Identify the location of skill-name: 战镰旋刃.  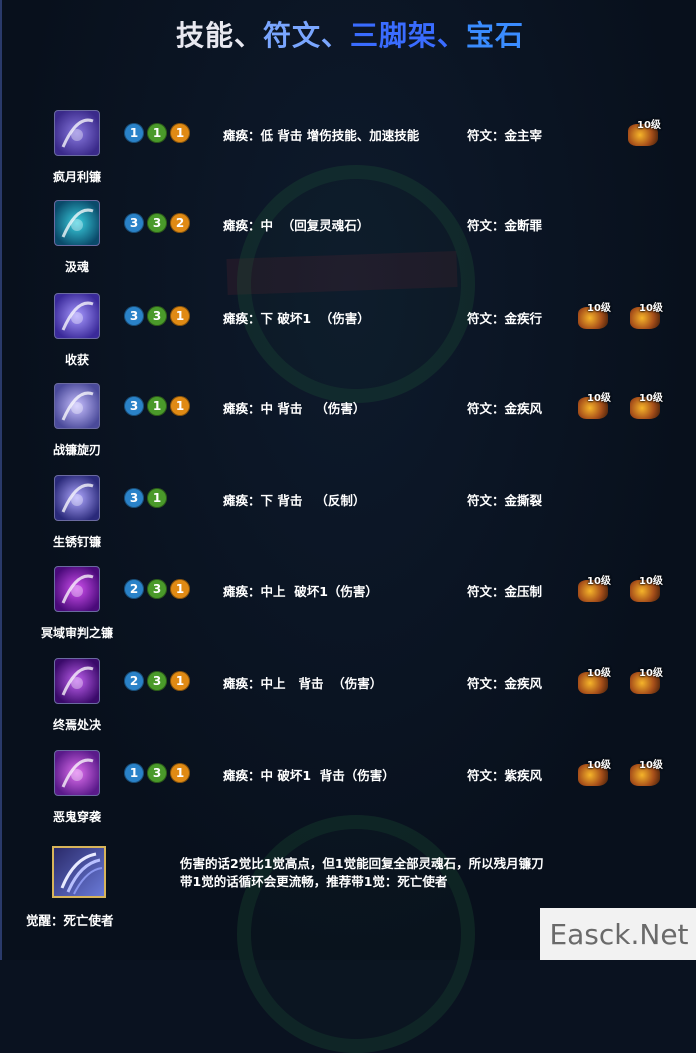
(76, 450).